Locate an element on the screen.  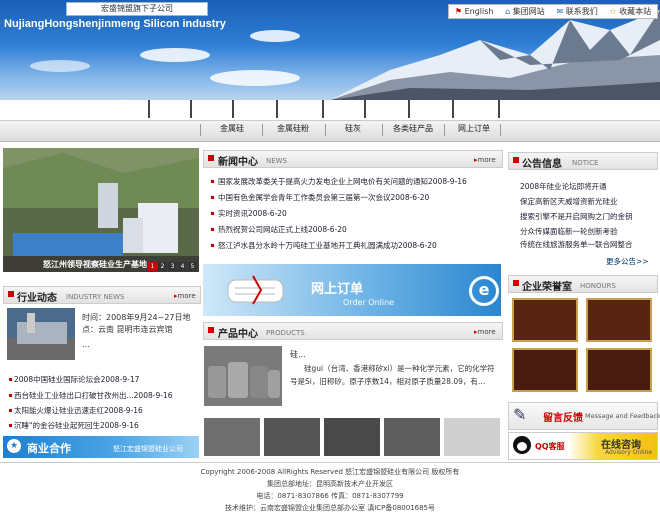
flag-icon: ⚑ is located at coordinates (458, 11).